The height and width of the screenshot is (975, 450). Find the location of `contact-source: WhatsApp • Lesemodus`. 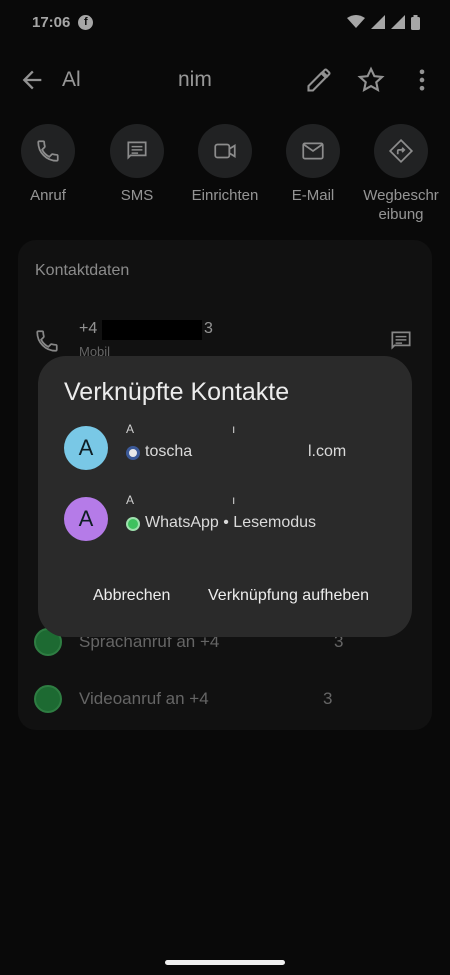

contact-source: WhatsApp • Lesemodus is located at coordinates (231, 522).